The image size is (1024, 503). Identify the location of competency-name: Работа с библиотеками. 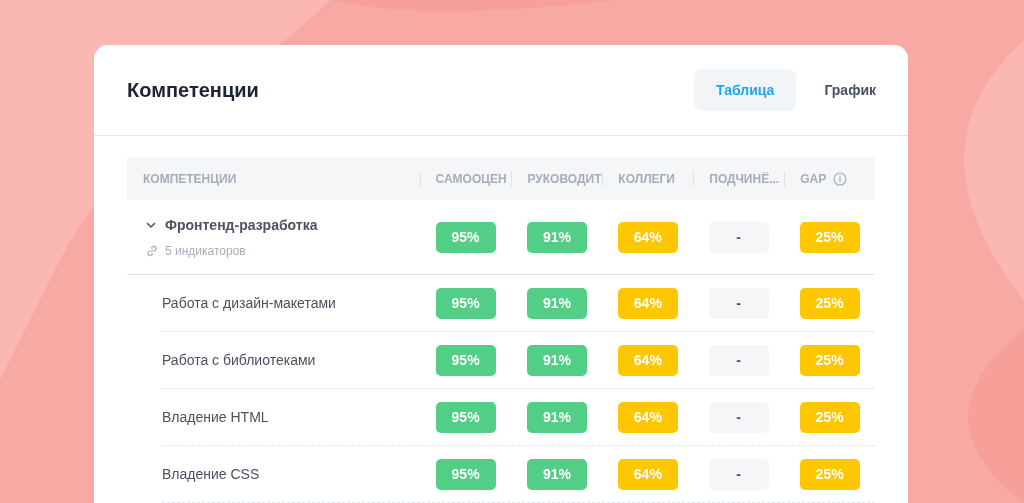
(239, 360).